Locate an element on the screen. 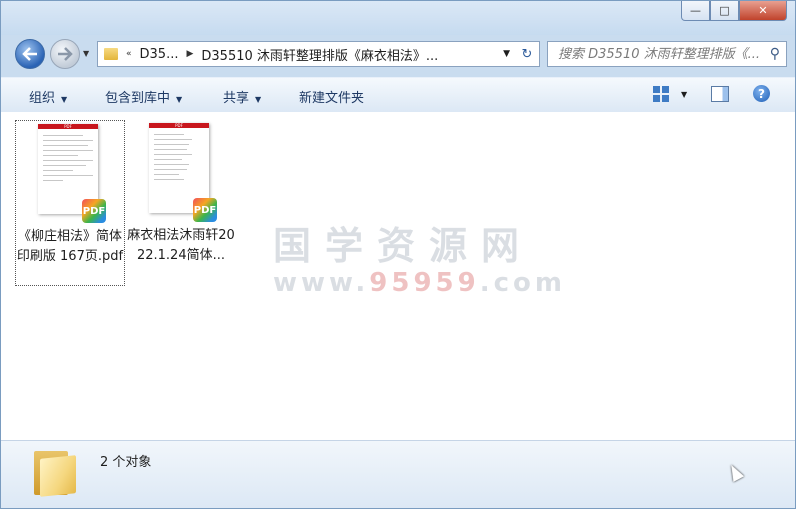 The width and height of the screenshot is (796, 509). view-options-dropdown: ▼ is located at coordinates (684, 94).